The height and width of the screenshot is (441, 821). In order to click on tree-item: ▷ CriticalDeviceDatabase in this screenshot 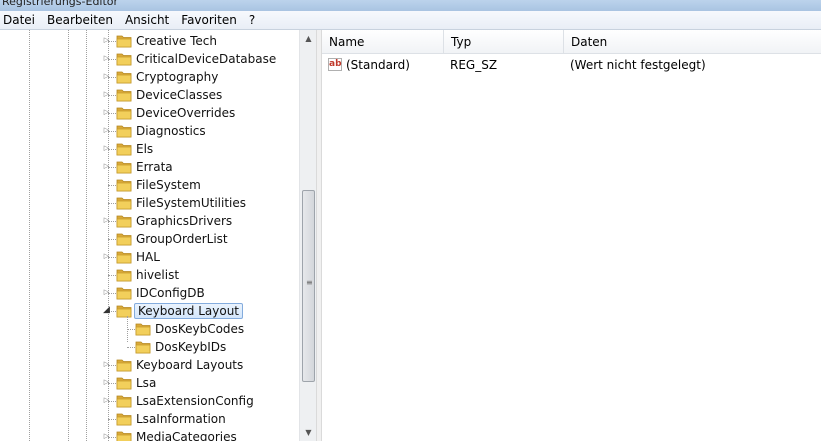, I will do `click(149, 59)`.